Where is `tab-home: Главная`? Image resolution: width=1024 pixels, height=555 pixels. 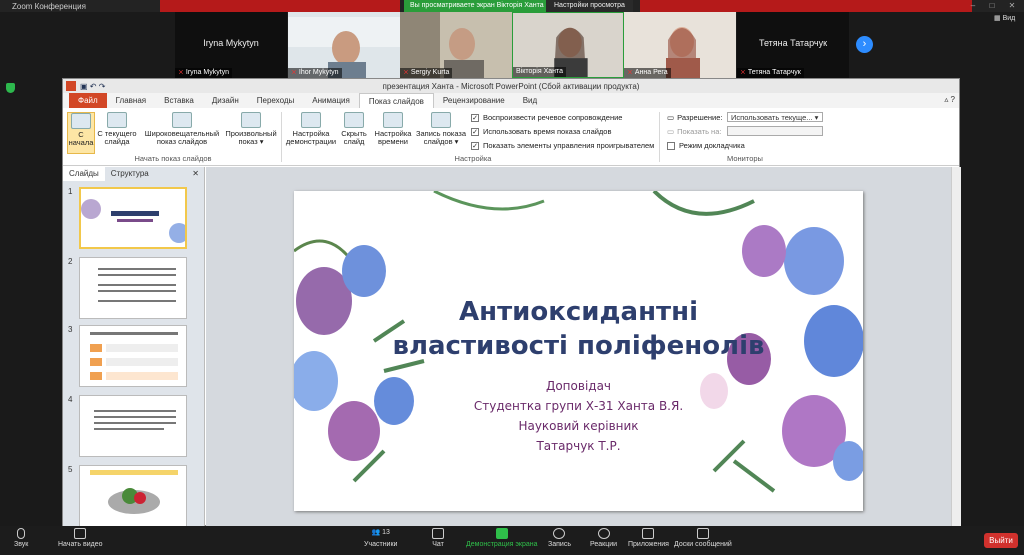 tab-home: Главная is located at coordinates (131, 100).